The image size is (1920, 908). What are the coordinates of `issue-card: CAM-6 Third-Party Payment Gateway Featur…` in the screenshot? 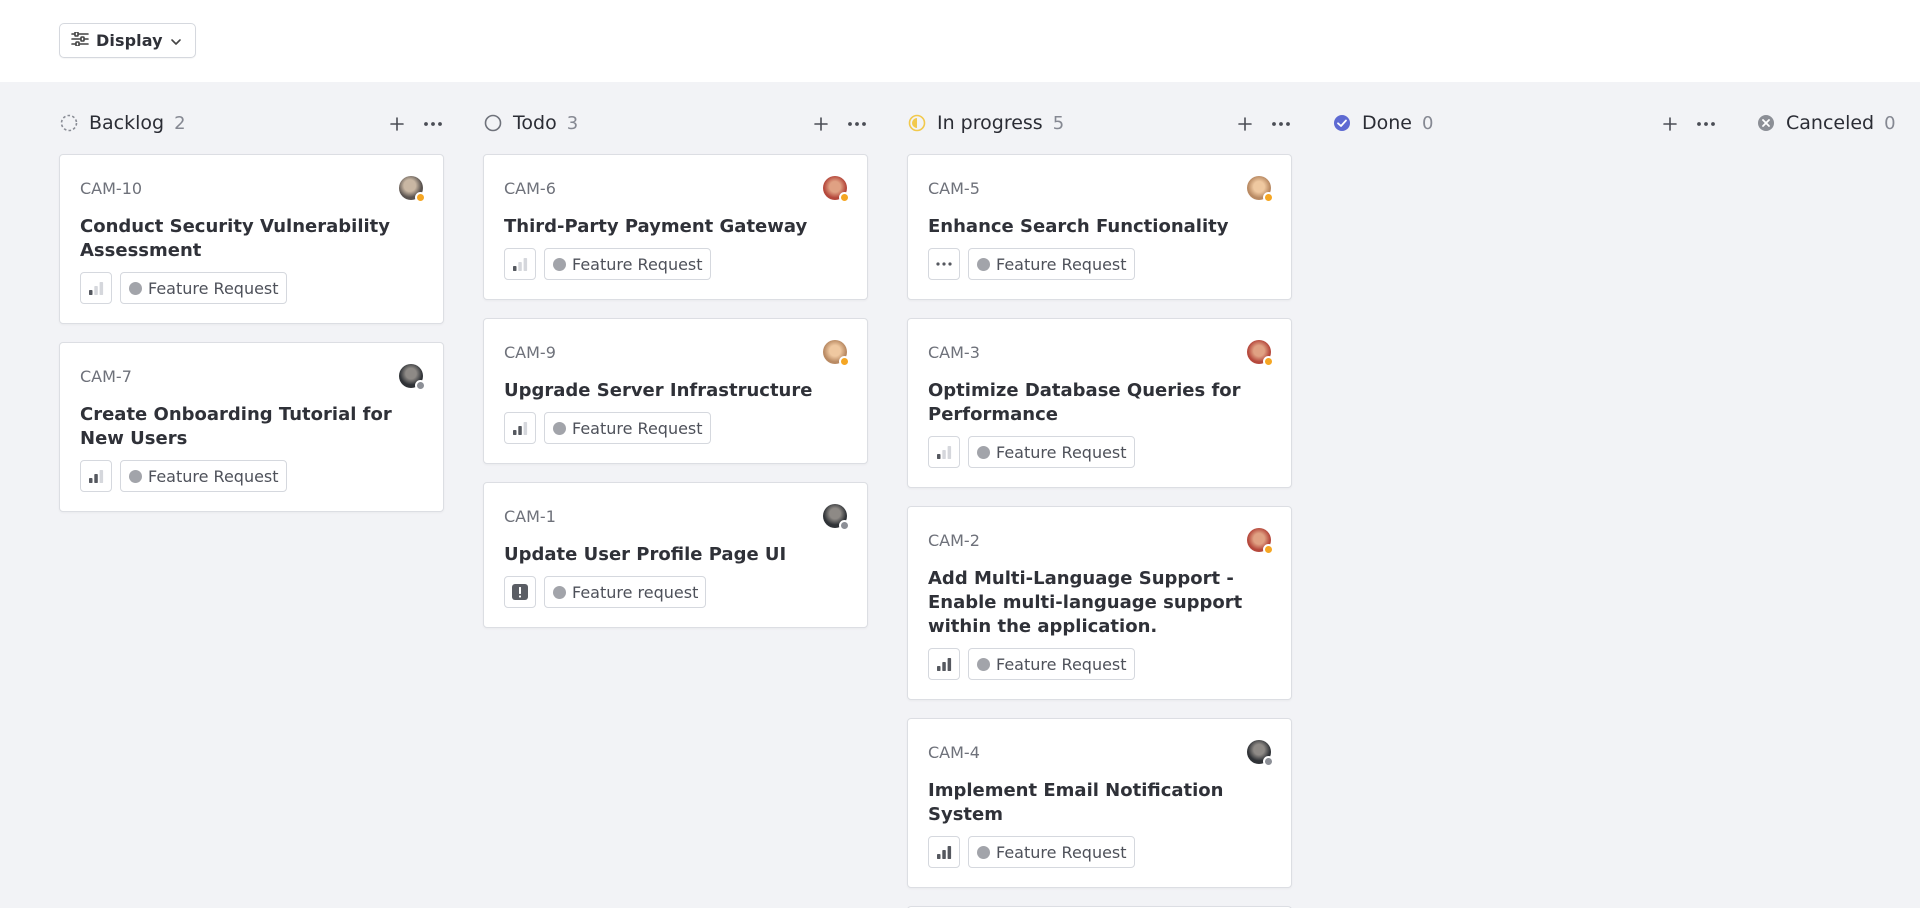 It's located at (675, 227).